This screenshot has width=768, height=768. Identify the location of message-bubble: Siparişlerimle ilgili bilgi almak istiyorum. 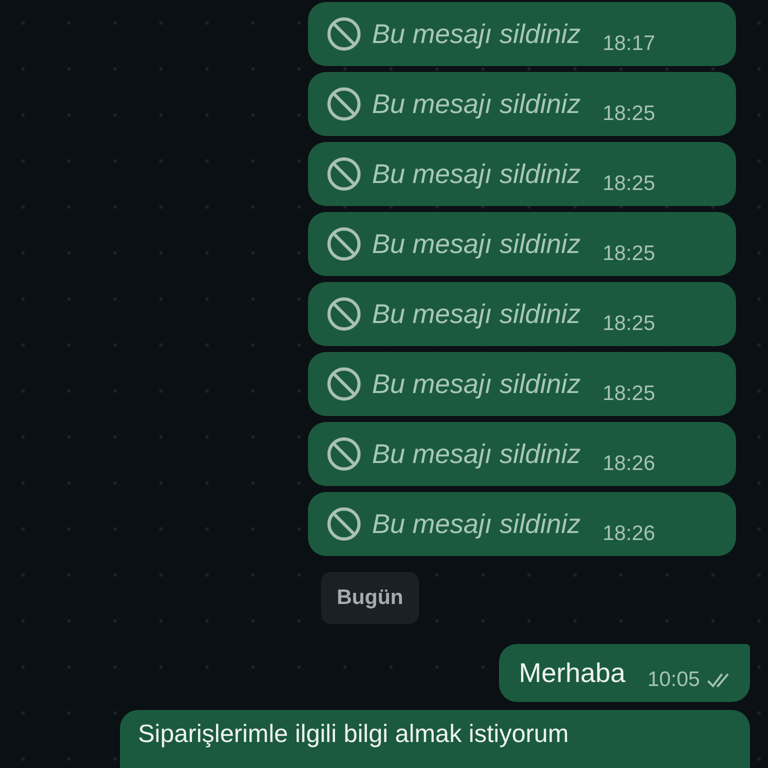
(435, 739).